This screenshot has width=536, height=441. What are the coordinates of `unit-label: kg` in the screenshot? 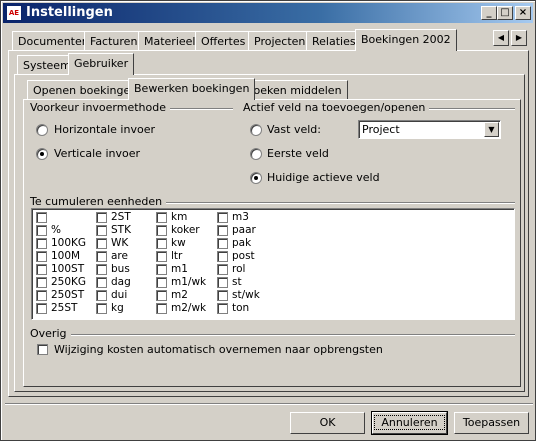 It's located at (117, 308).